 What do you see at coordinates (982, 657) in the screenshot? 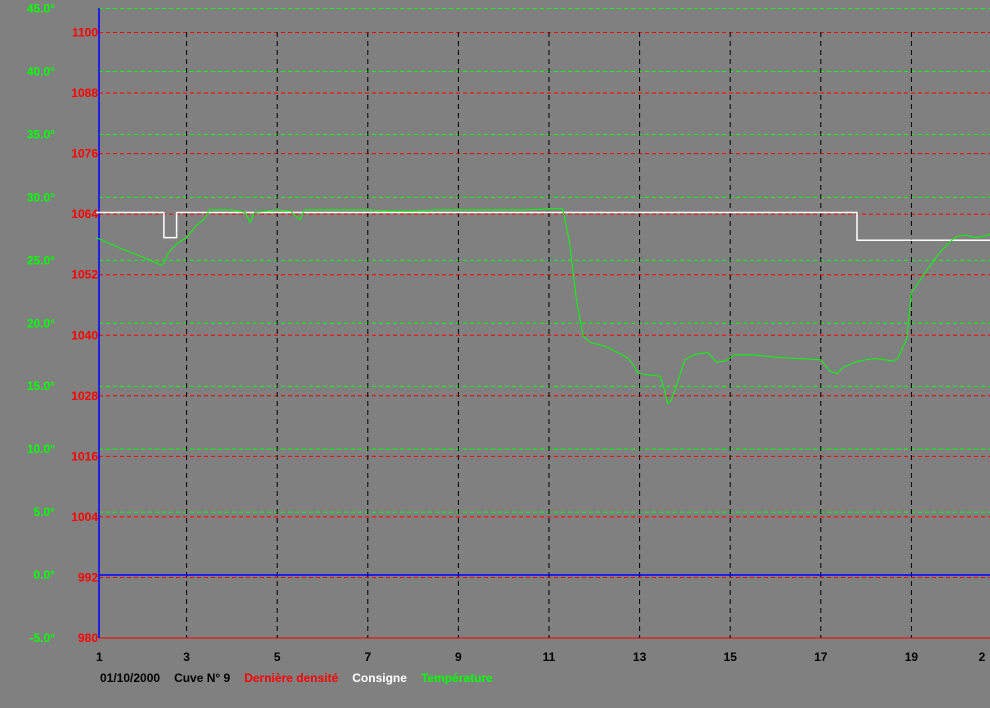
I see `x-tick-label: 2` at bounding box center [982, 657].